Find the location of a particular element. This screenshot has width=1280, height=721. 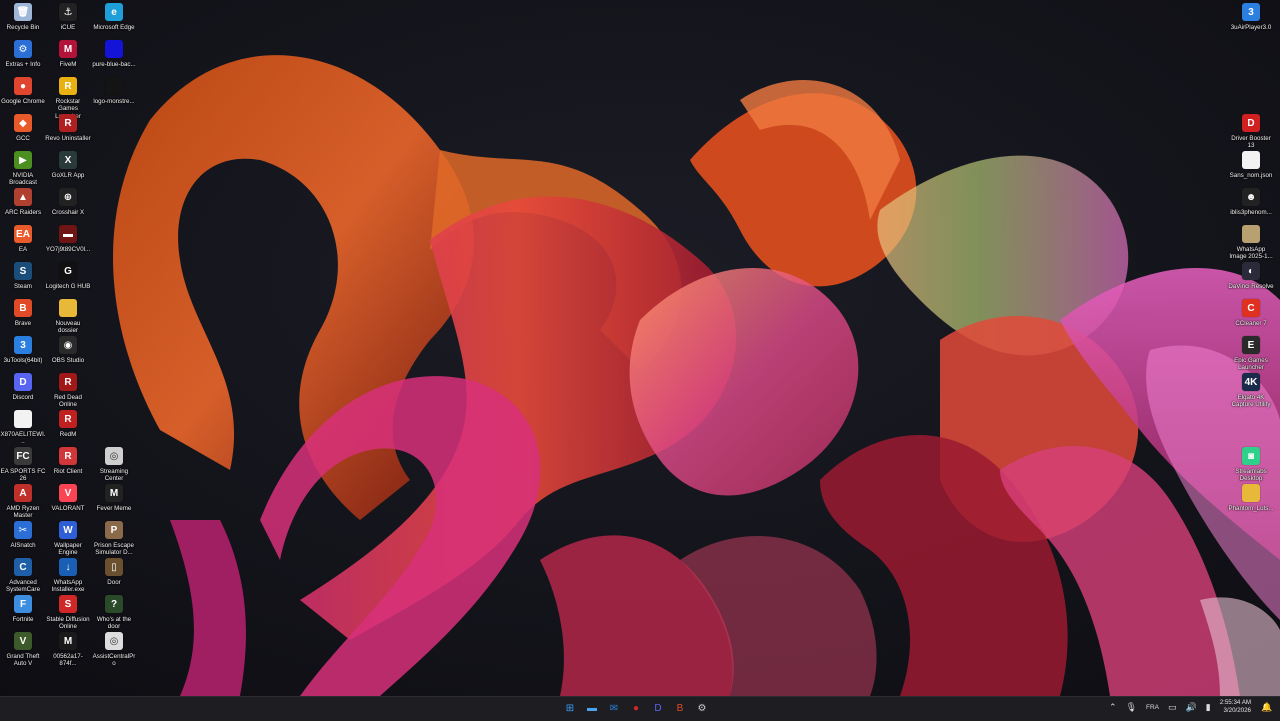

fever-meme-icon: M is located at coordinates (114, 493).